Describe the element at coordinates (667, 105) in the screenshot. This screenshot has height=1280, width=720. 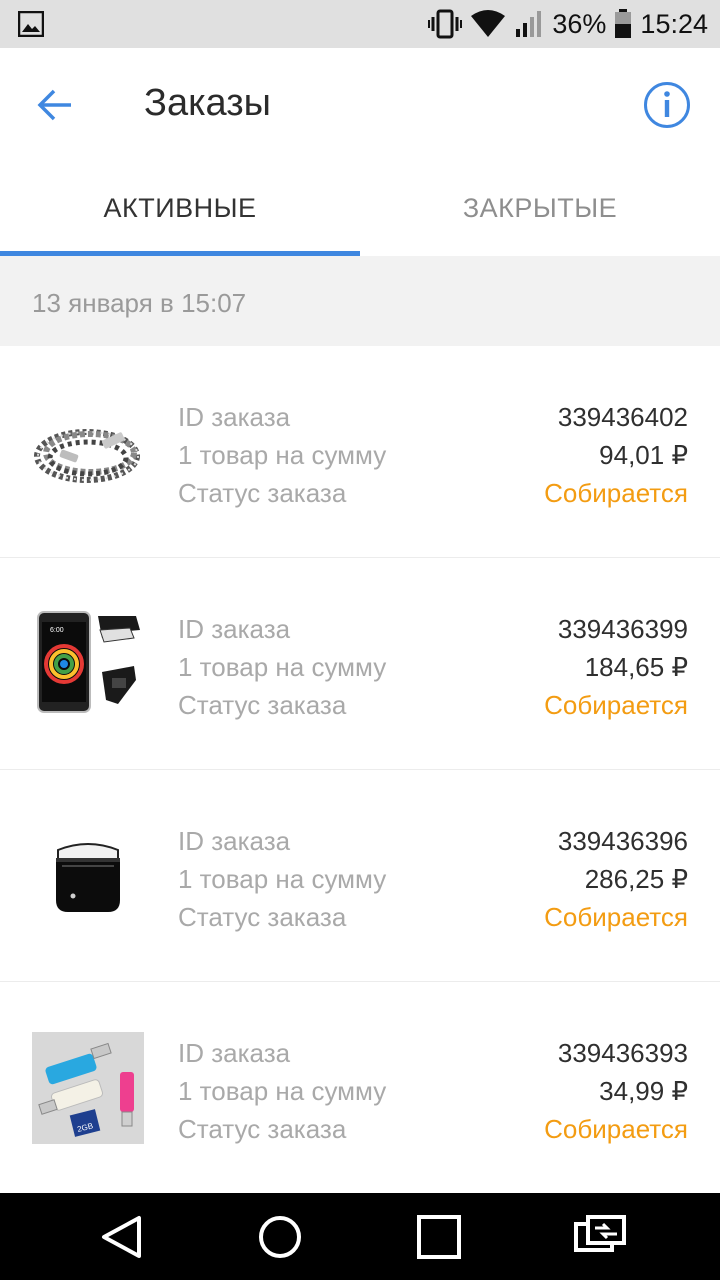
I see `info-icon` at that location.